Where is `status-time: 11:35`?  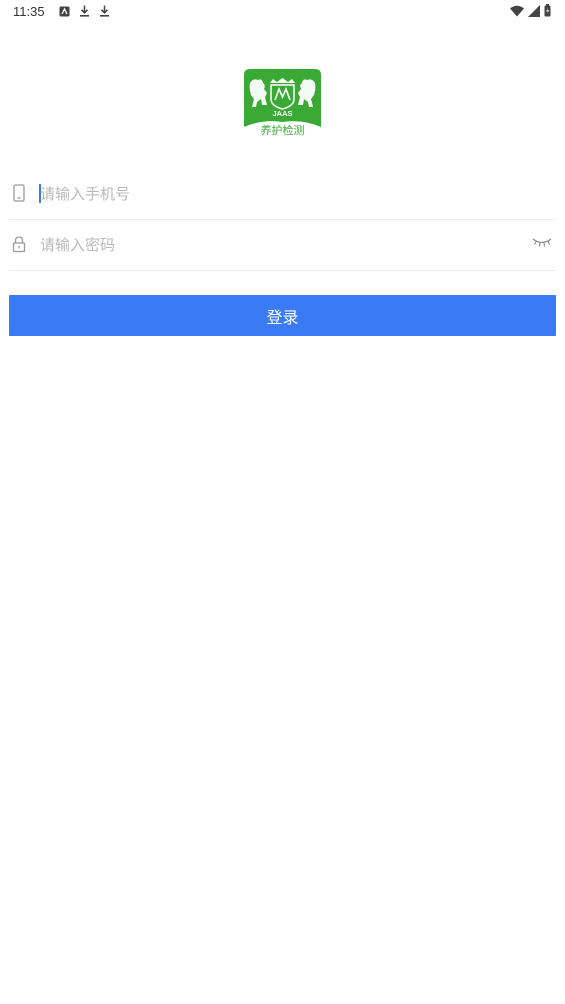
status-time: 11:35 is located at coordinates (29, 11).